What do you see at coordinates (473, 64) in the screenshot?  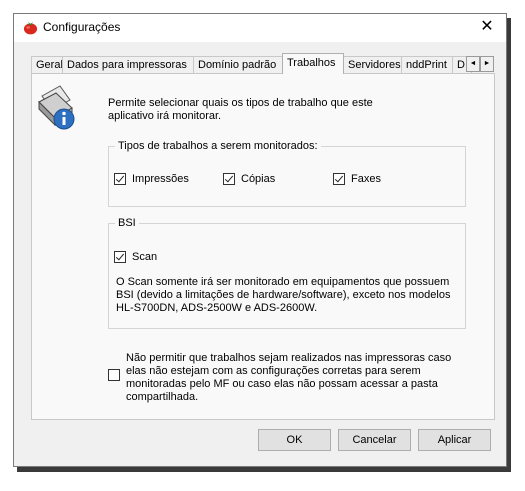 I see `tab-scroll-left-icon: ◄` at bounding box center [473, 64].